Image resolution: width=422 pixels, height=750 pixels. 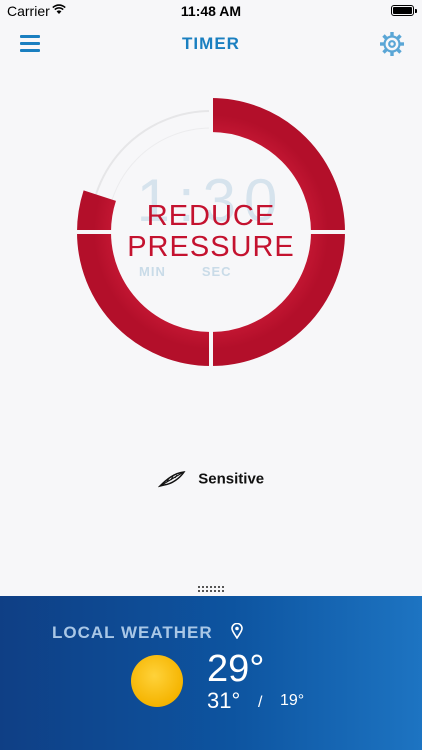 What do you see at coordinates (211, 247) in the screenshot?
I see `message-line-2: PRESSURE` at bounding box center [211, 247].